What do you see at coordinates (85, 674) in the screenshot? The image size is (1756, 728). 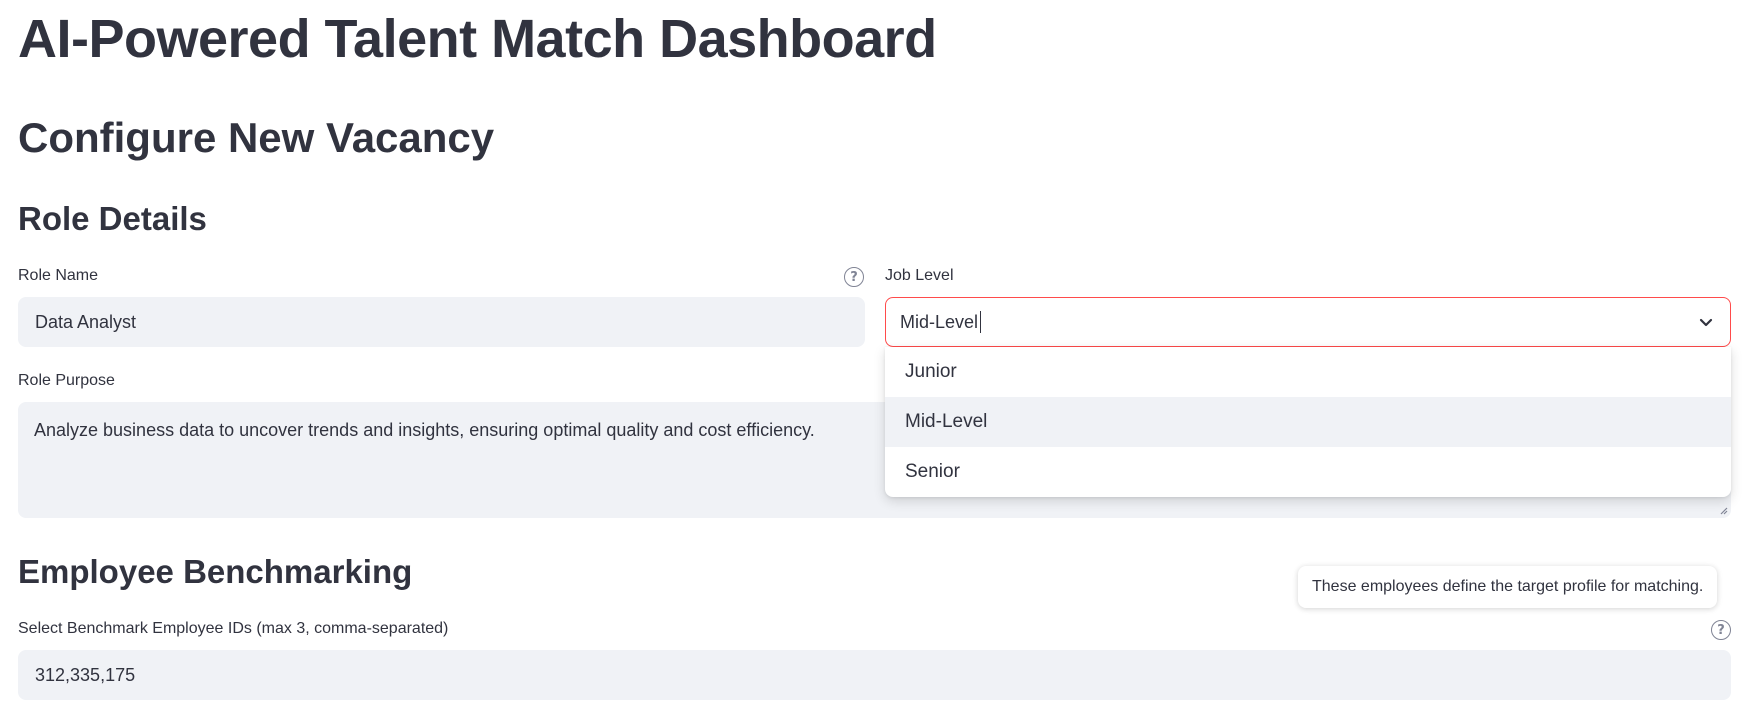 I see `benchmark-ids-value: 312,335,175` at bounding box center [85, 674].